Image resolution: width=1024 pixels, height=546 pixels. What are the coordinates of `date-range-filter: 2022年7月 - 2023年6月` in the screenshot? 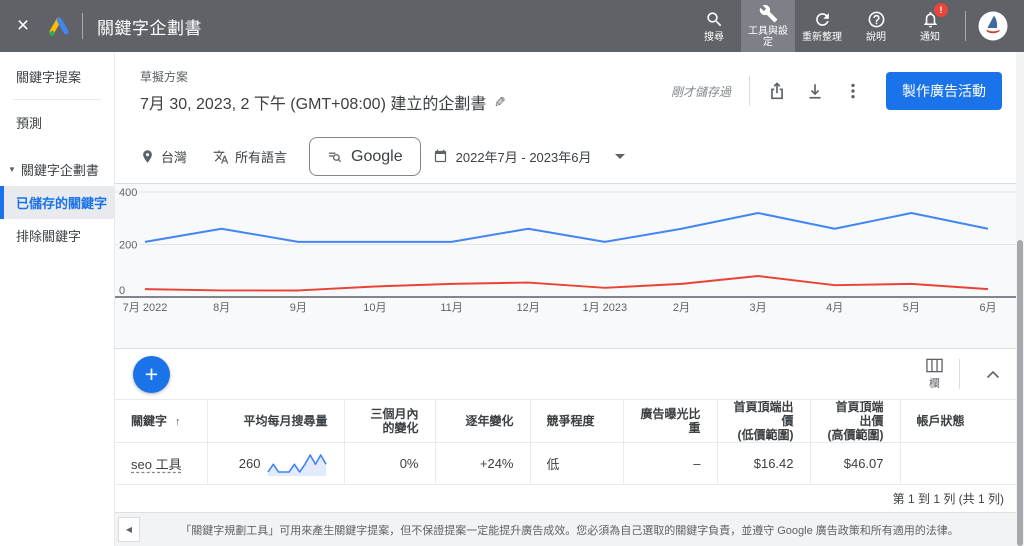 It's located at (529, 156).